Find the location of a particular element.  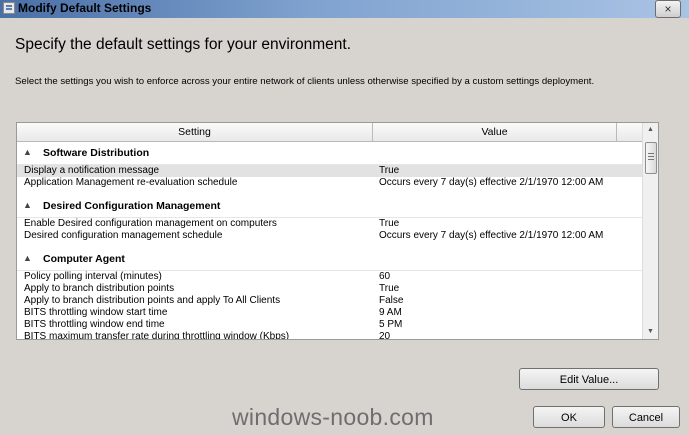

ok-button: OK is located at coordinates (569, 417).